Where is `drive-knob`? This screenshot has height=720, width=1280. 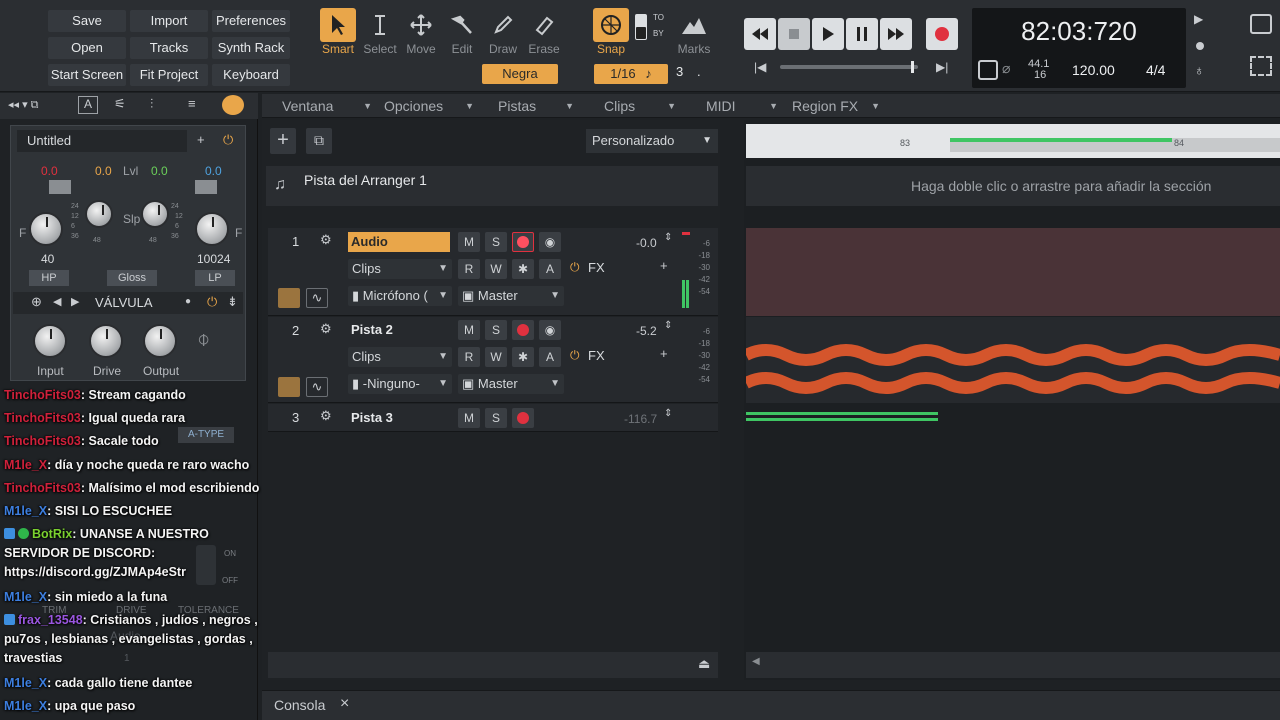 drive-knob is located at coordinates (106, 341).